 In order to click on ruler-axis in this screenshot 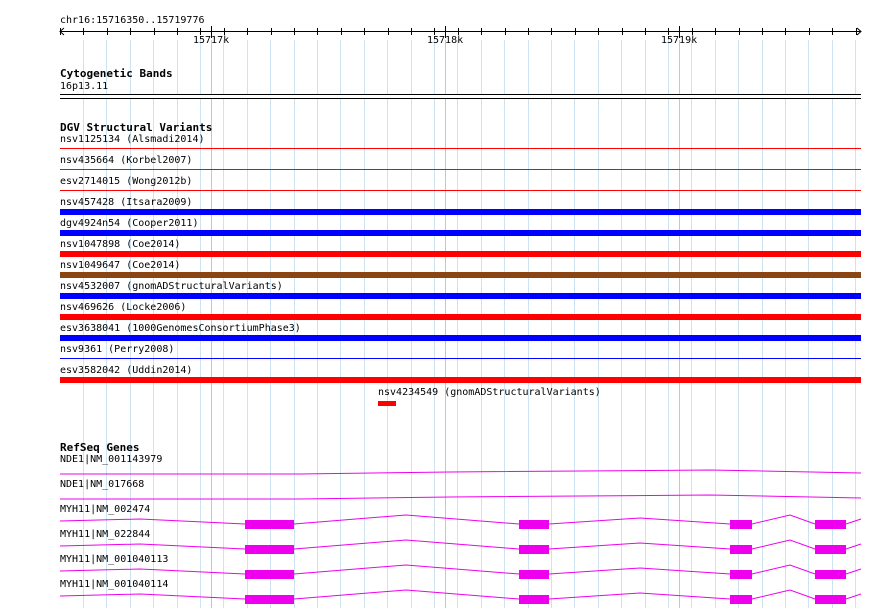, I will do `click(460, 31)`.